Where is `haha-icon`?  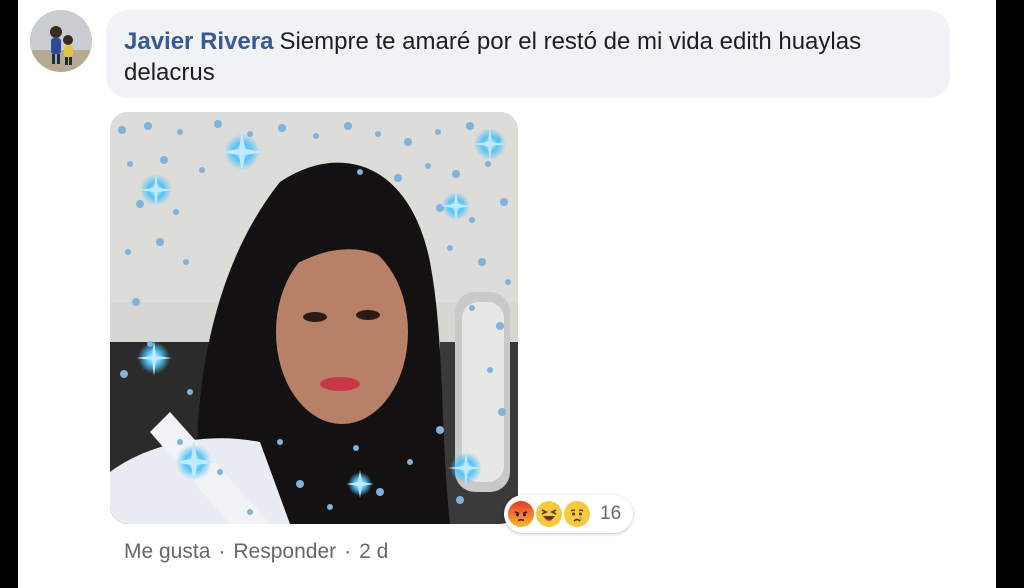 haha-icon is located at coordinates (549, 514).